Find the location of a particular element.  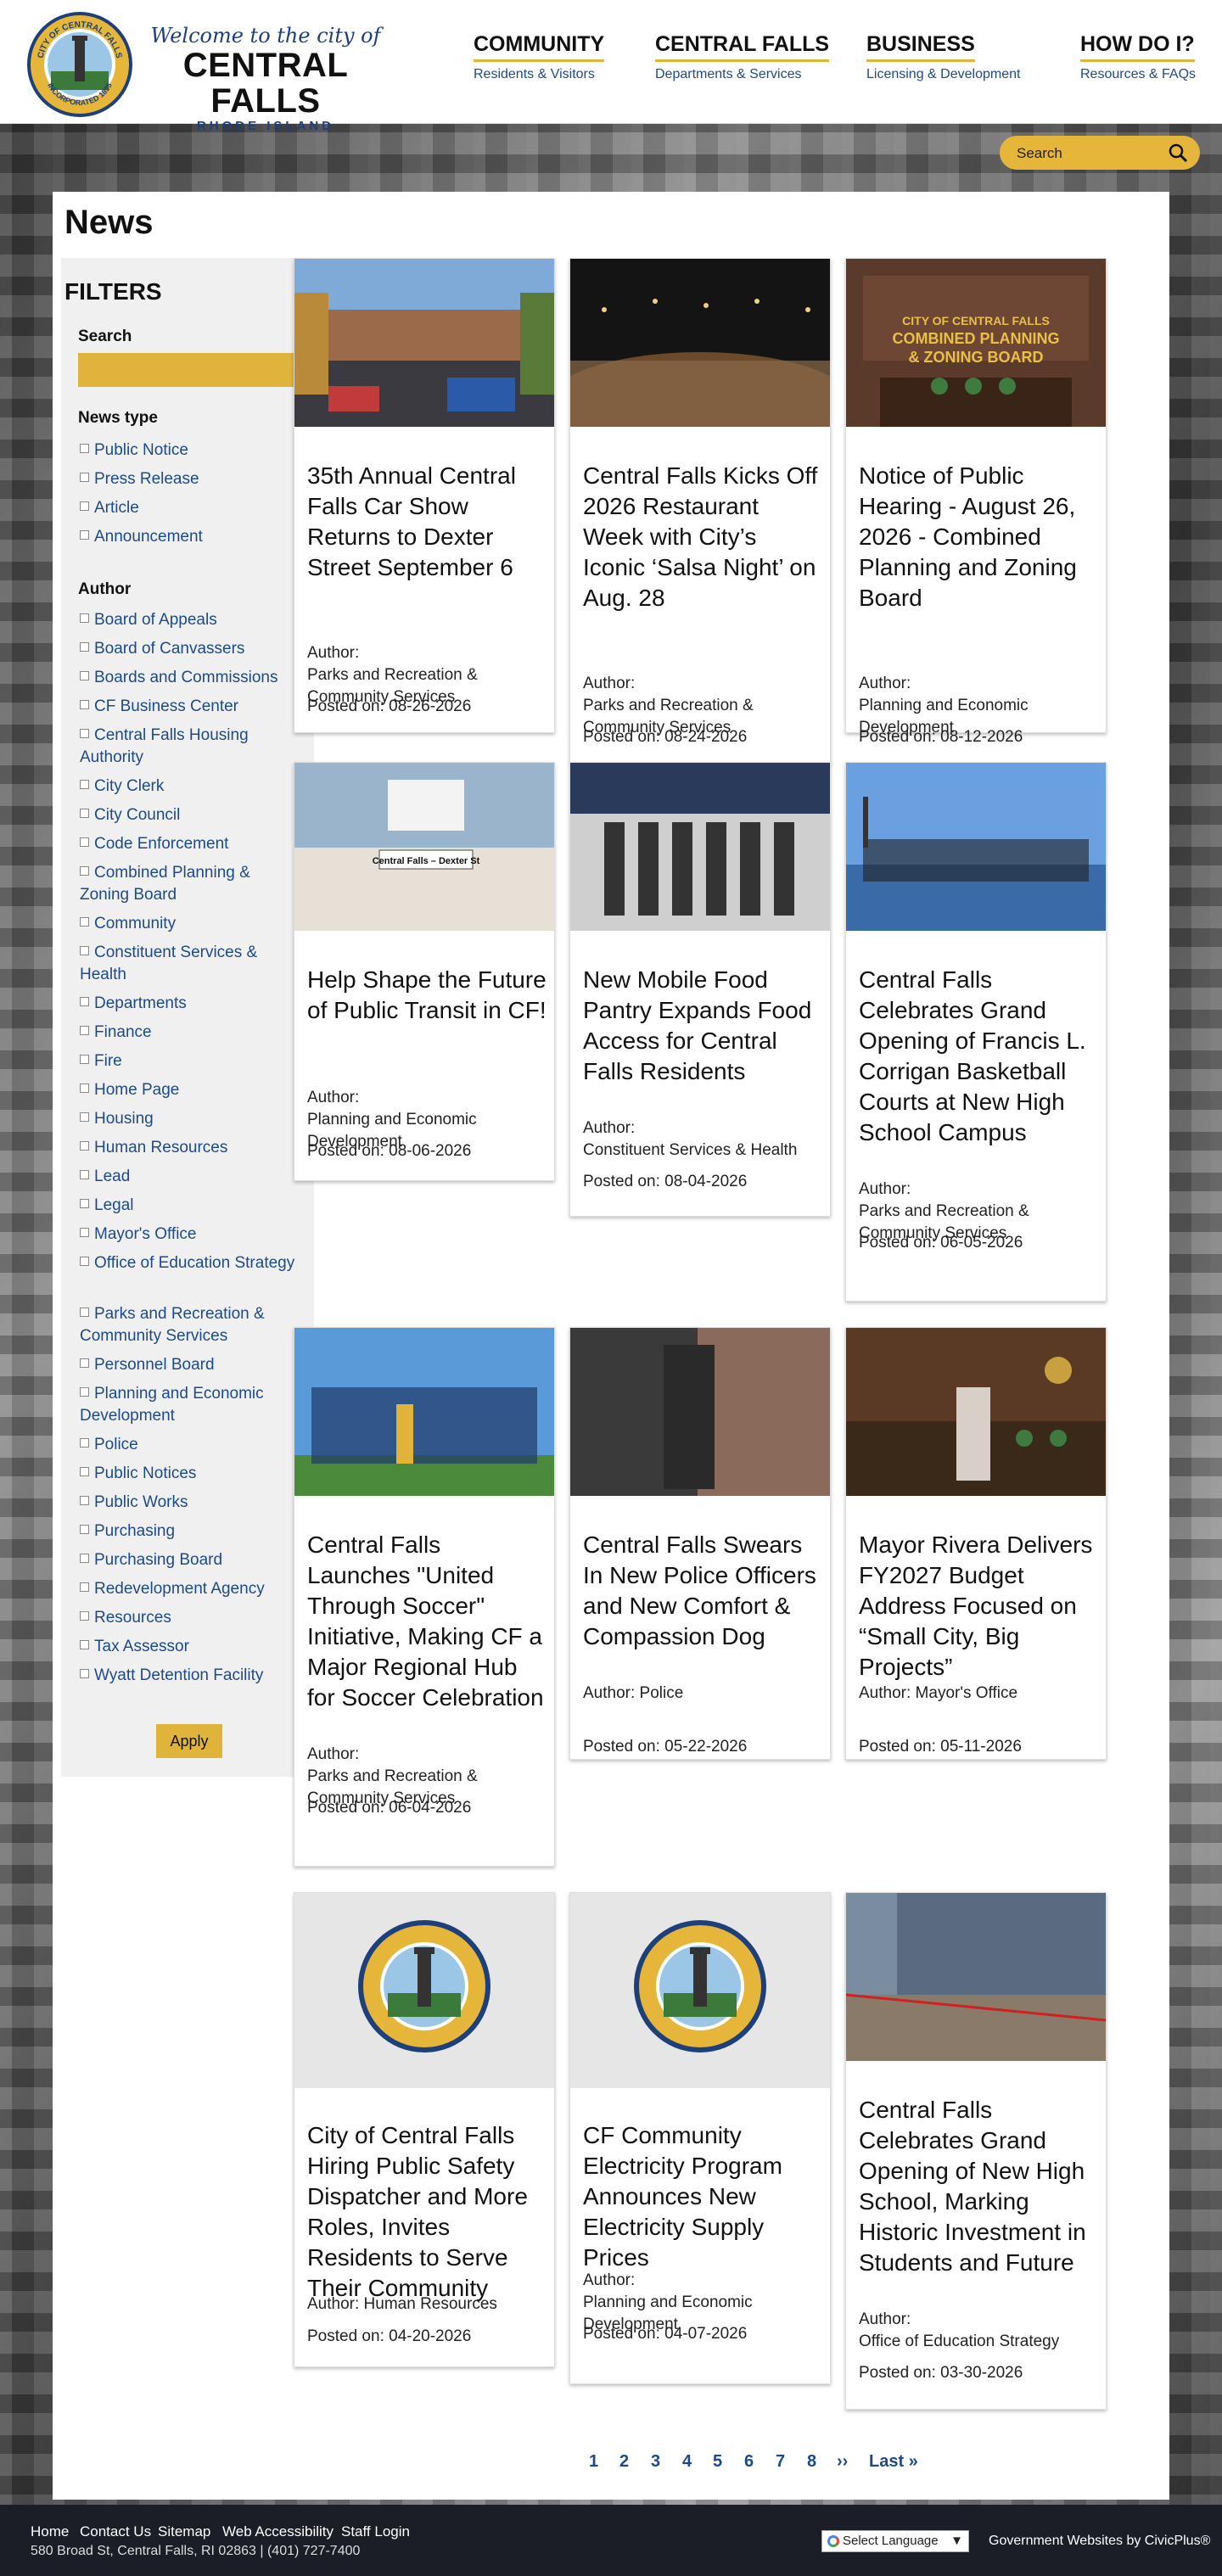

footer-link-sitemap: Sitemap is located at coordinates (184, 2531).